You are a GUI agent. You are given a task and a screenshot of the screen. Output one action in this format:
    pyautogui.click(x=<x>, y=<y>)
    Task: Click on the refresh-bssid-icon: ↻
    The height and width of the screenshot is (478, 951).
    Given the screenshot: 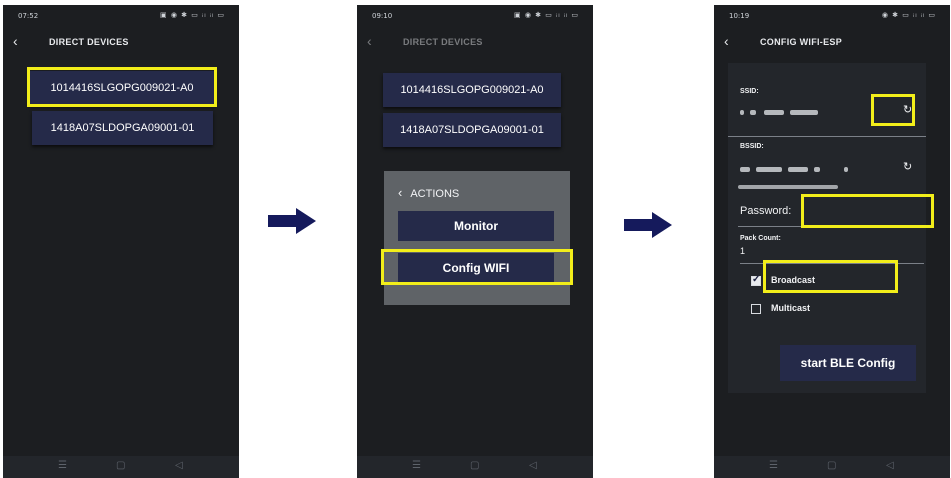 What is the action you would take?
    pyautogui.click(x=907, y=166)
    